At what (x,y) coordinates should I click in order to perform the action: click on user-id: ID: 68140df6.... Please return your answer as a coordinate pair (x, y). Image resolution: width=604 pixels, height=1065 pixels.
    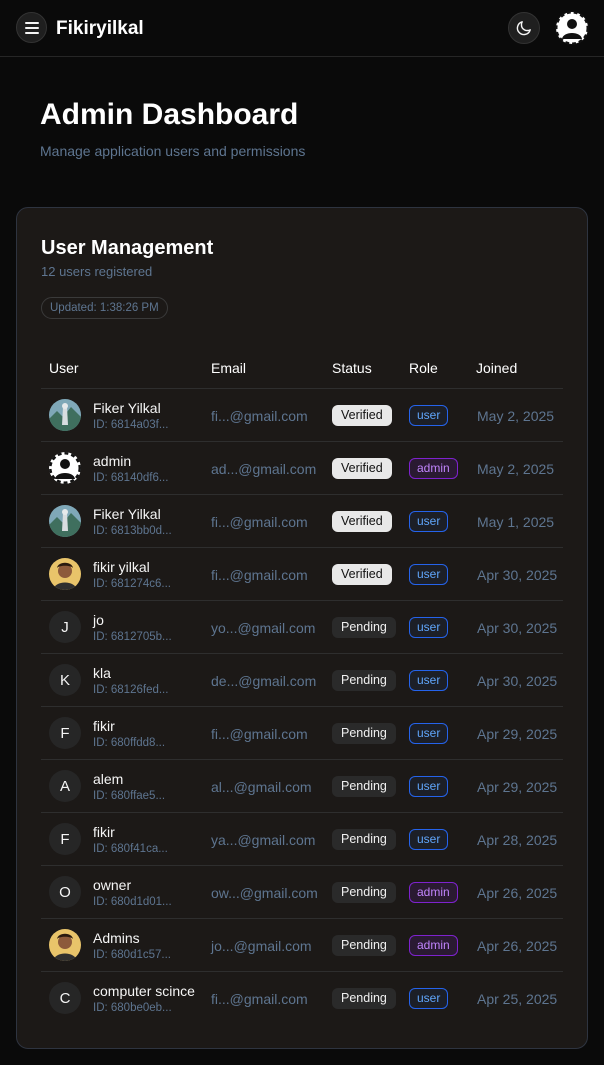
    Looking at the image, I should click on (131, 478).